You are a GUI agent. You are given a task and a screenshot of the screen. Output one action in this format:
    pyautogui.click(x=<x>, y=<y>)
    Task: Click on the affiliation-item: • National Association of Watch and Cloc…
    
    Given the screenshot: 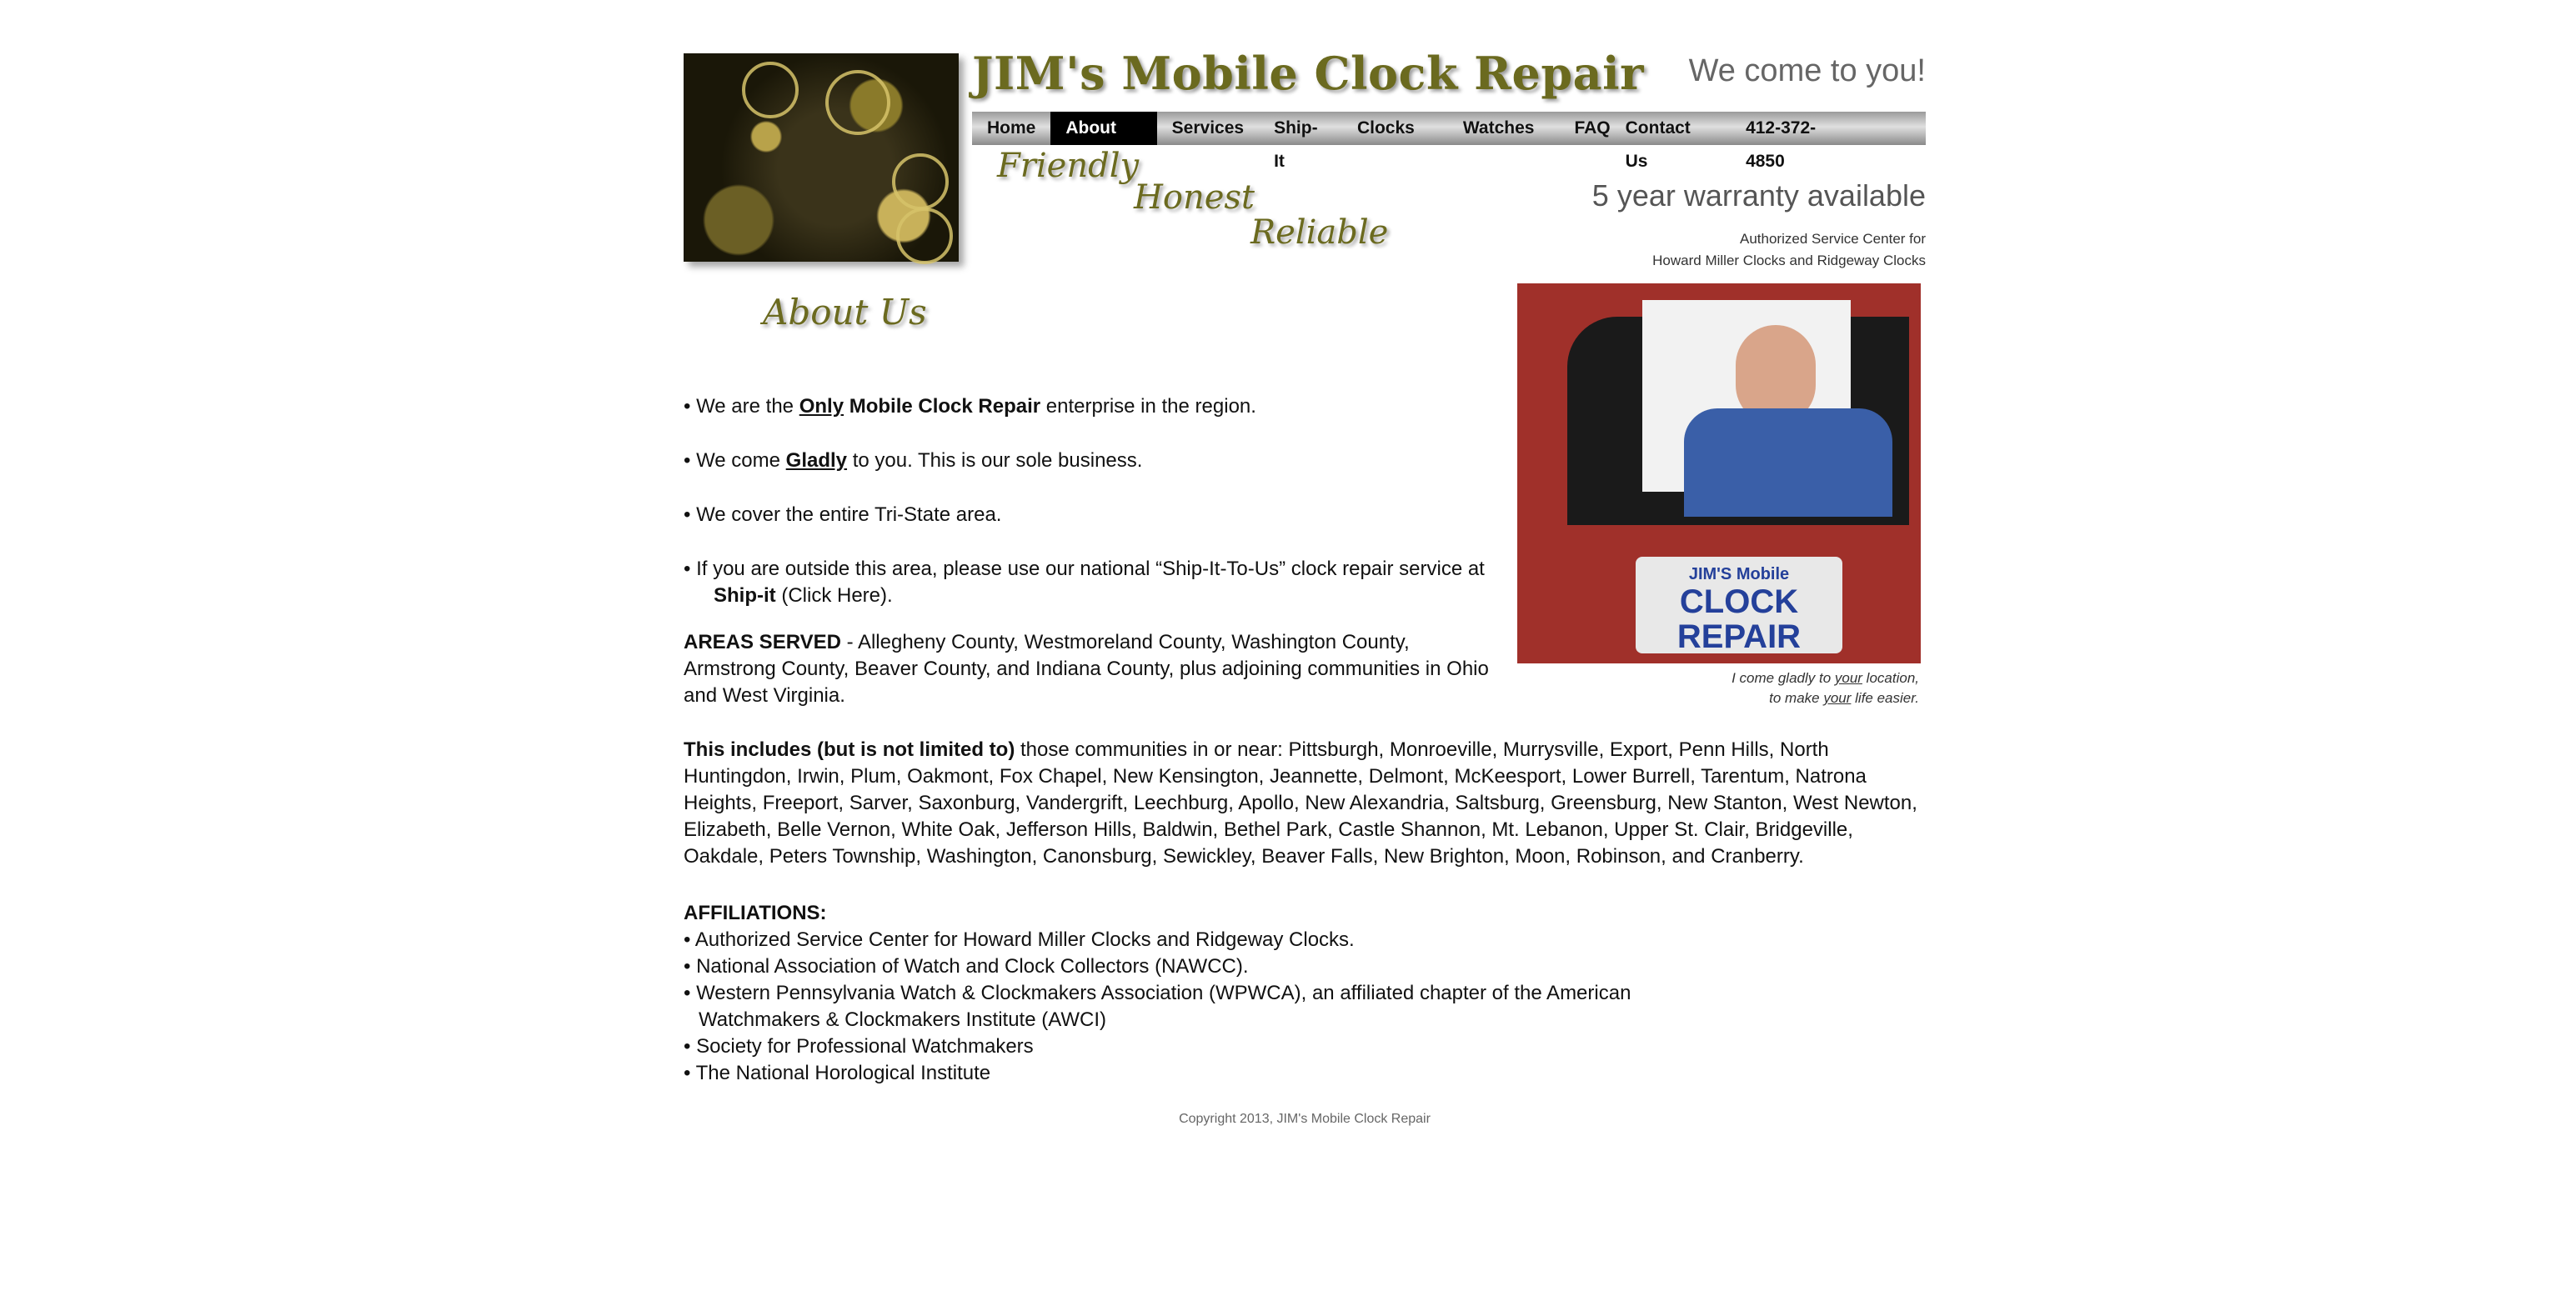 What is the action you would take?
    pyautogui.click(x=966, y=966)
    